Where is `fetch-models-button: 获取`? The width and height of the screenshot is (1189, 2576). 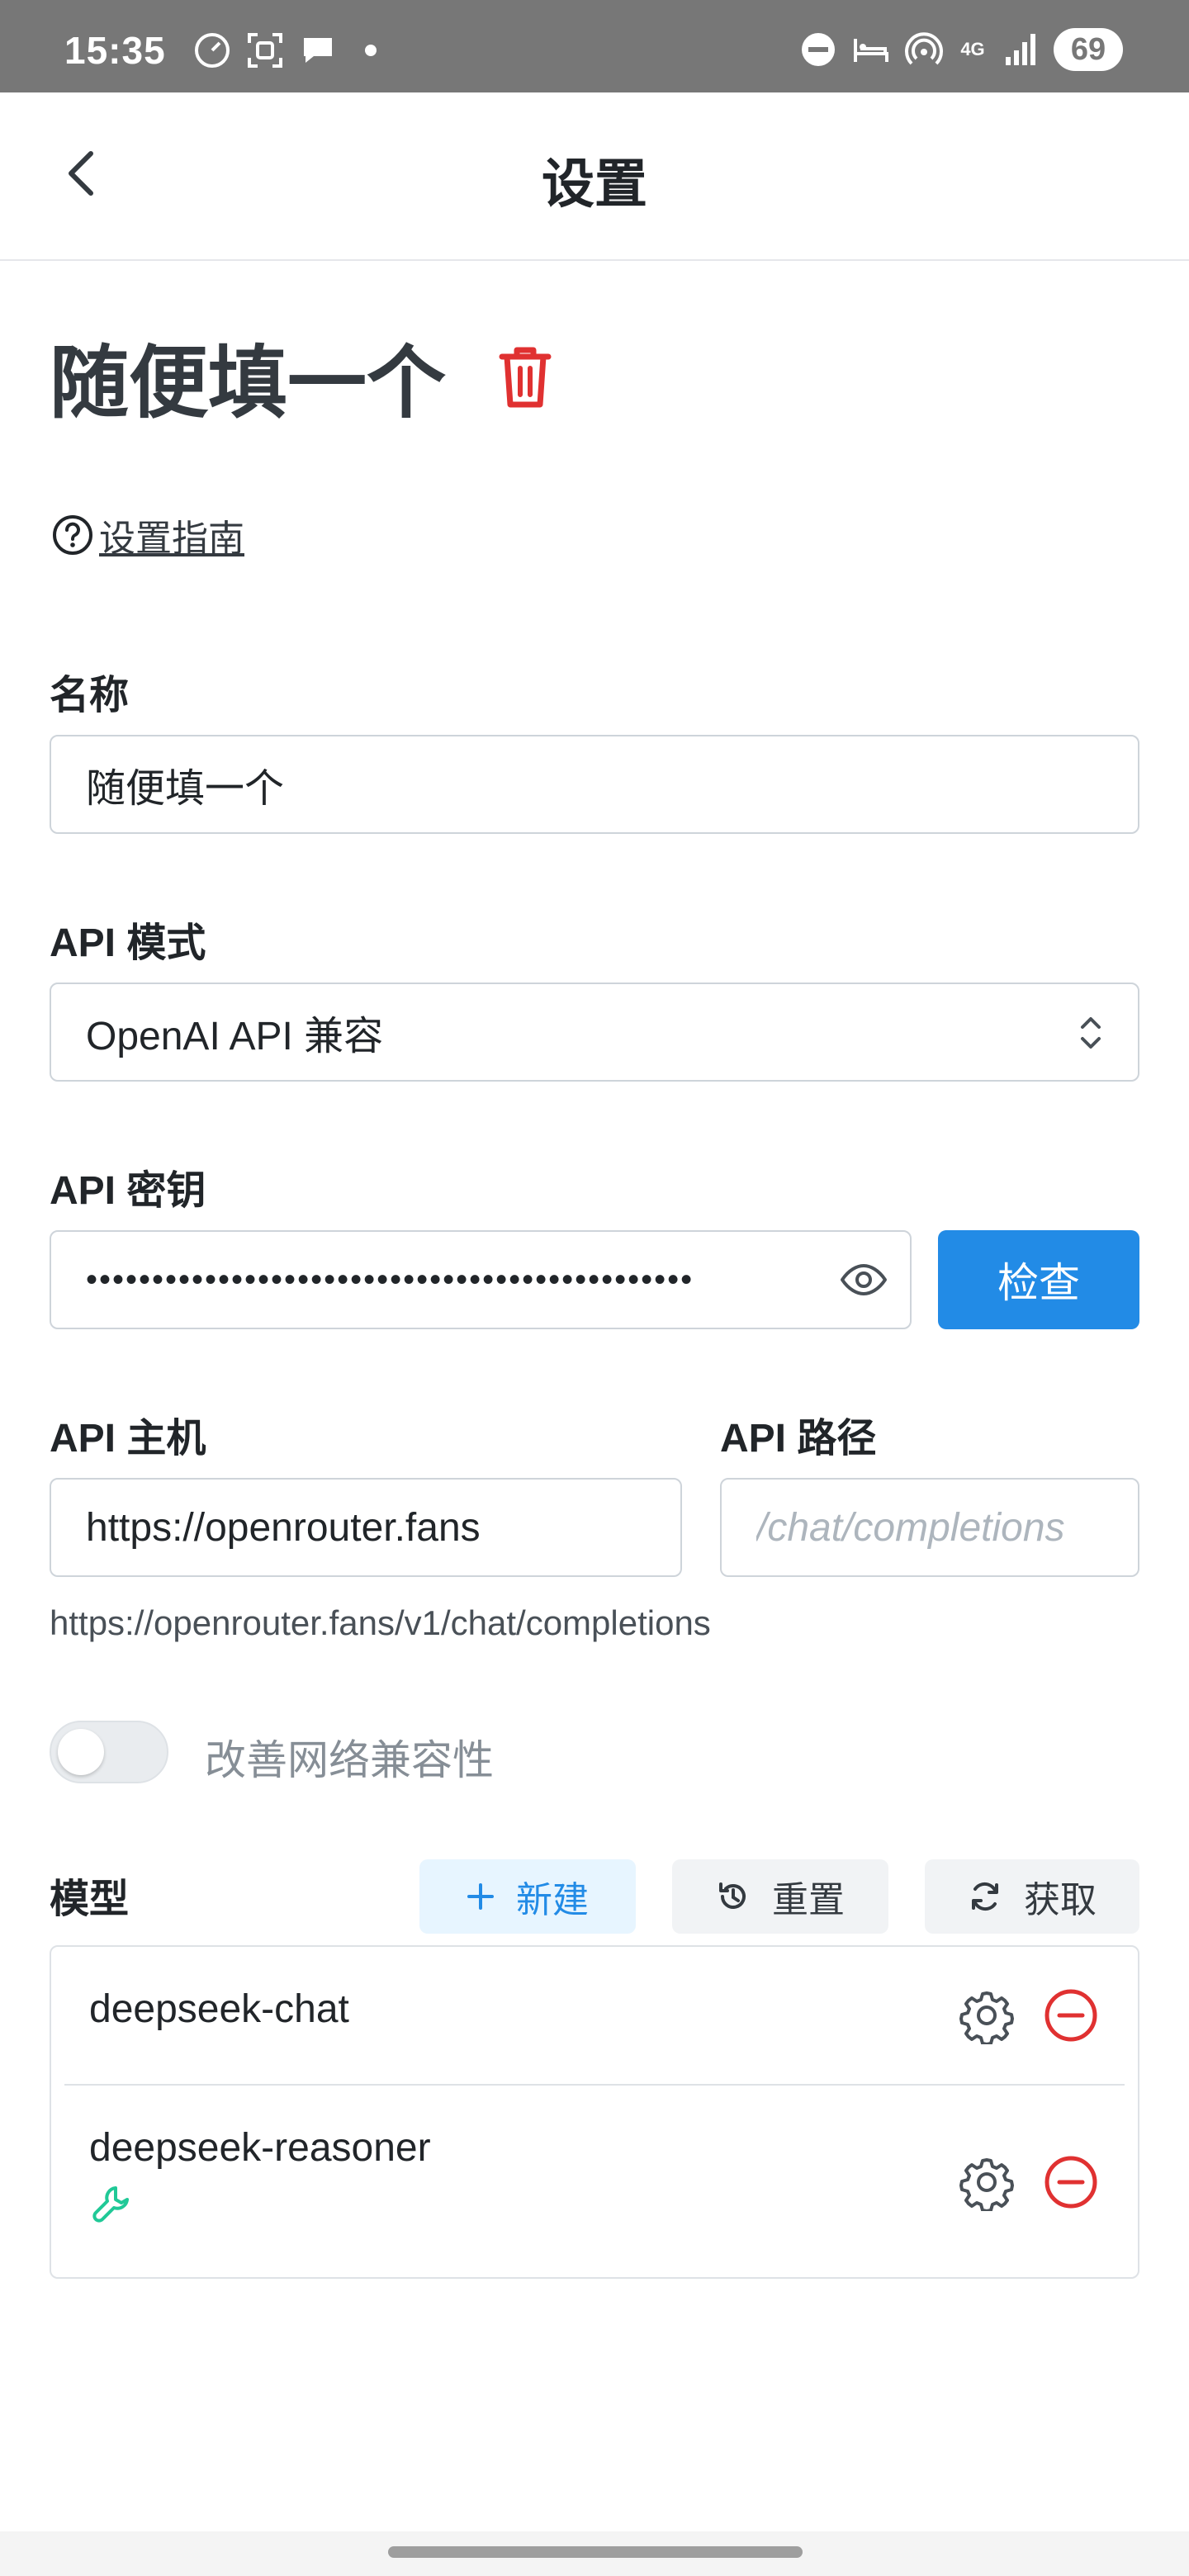 fetch-models-button: 获取 is located at coordinates (1032, 1896).